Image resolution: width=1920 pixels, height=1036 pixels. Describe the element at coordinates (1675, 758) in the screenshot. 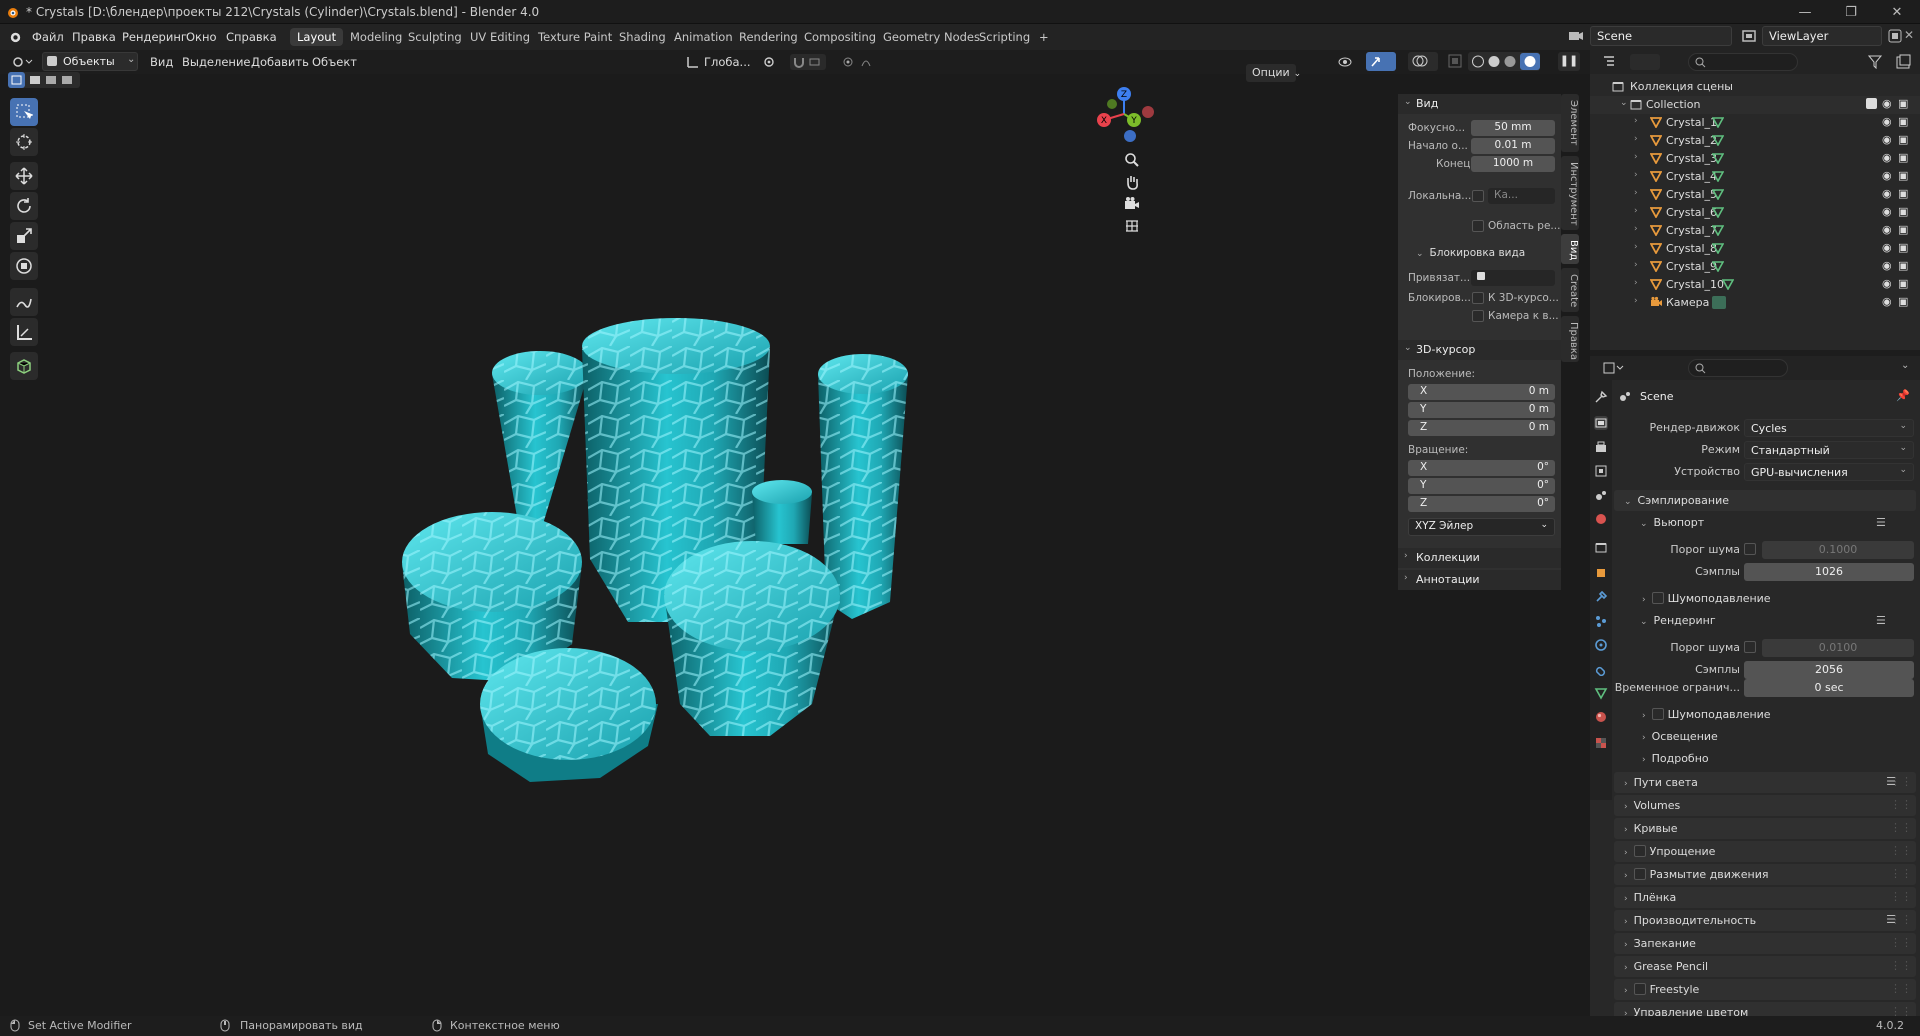

I see `advanced-subsection: › Подробно` at that location.